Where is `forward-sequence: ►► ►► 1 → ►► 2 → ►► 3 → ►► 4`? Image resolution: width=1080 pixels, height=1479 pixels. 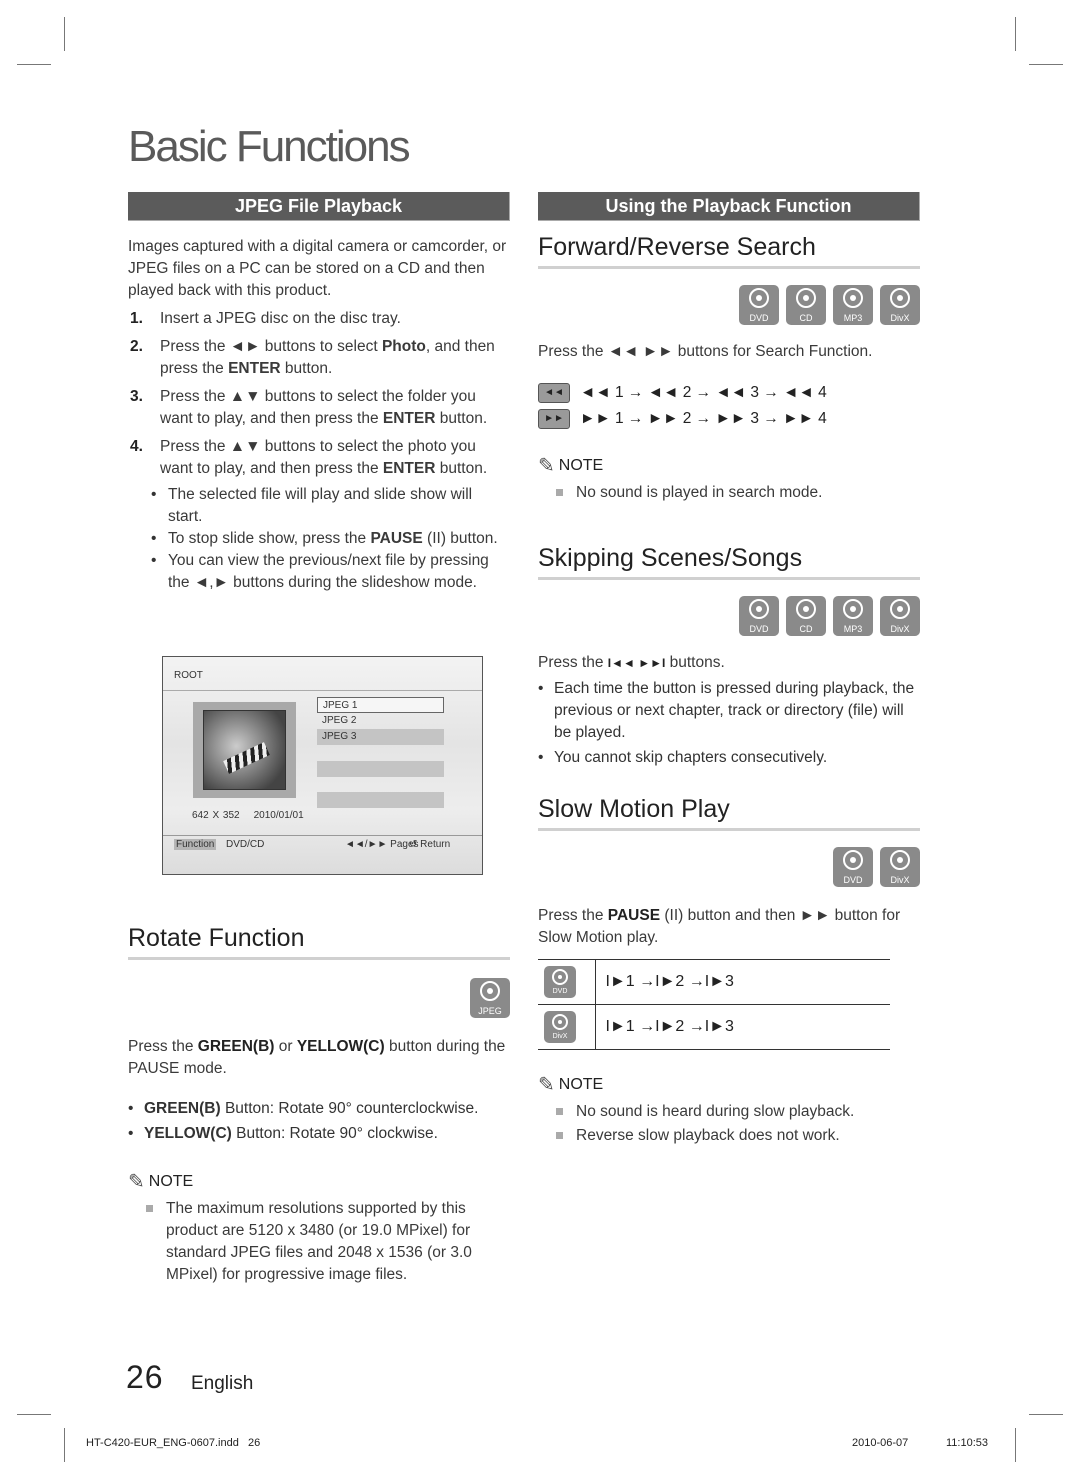
forward-sequence: ►► ►► 1 → ►► 2 → ►► 3 → ►► 4 is located at coordinates (729, 419).